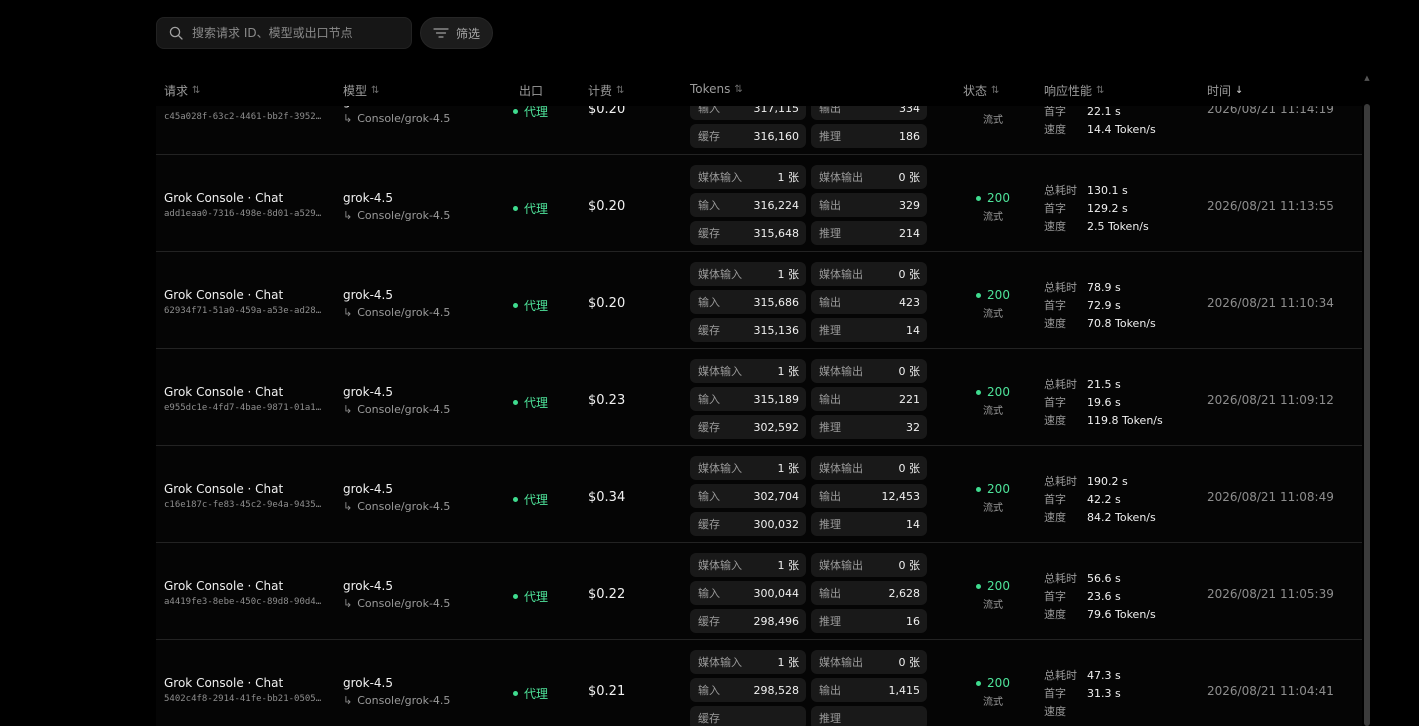 The image size is (1419, 726). What do you see at coordinates (607, 206) in the screenshot?
I see `cost-value: $0.20` at bounding box center [607, 206].